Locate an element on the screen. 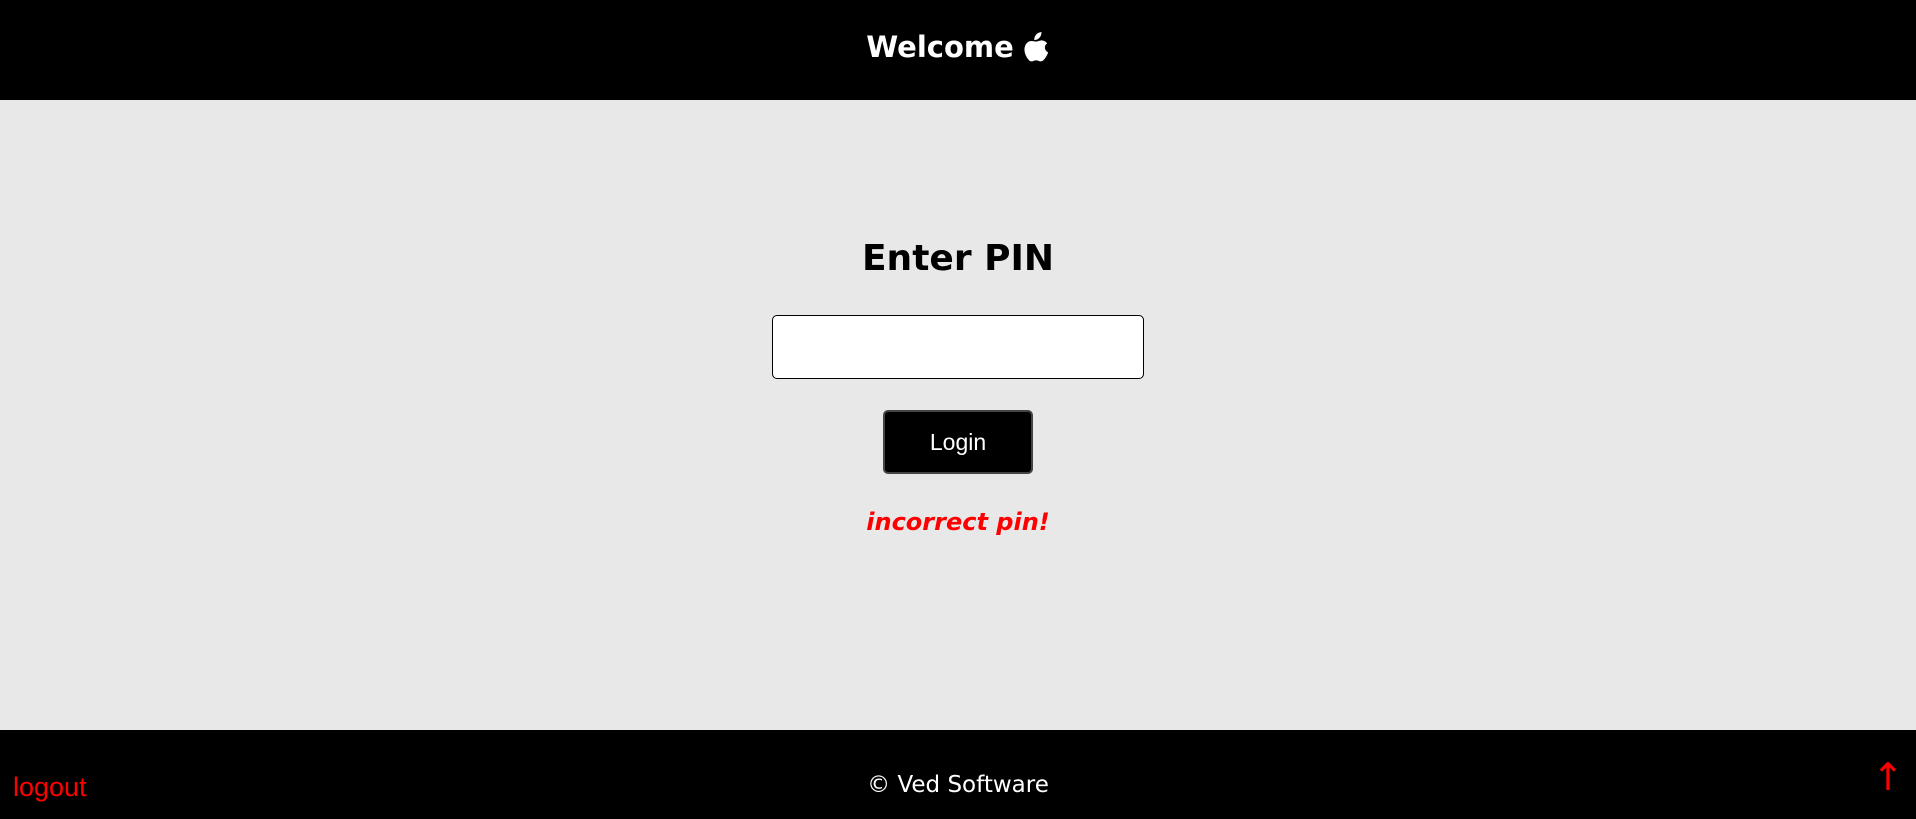 Image resolution: width=1916 pixels, height=819 pixels. pin-input is located at coordinates (958, 347).